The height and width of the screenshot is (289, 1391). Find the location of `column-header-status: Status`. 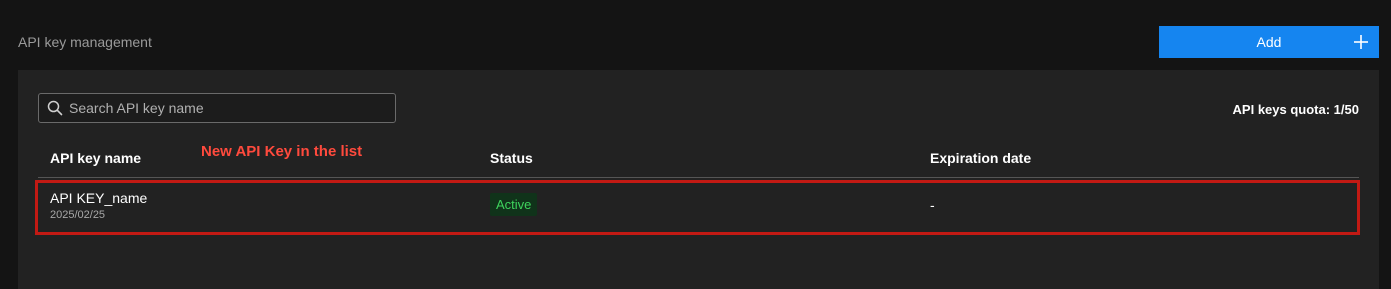

column-header-status: Status is located at coordinates (511, 158).